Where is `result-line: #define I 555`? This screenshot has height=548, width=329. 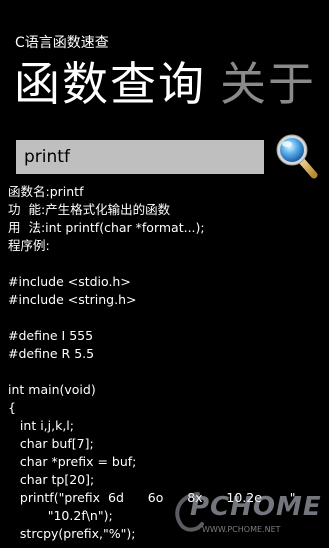 result-line: #define I 555 is located at coordinates (51, 335).